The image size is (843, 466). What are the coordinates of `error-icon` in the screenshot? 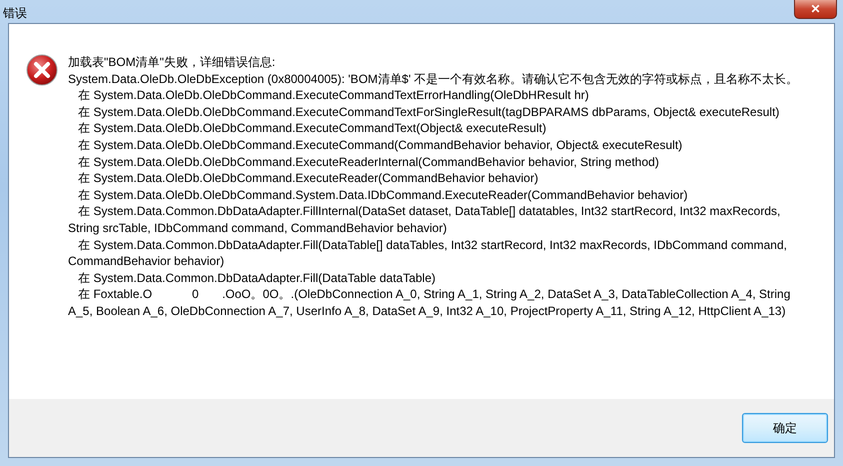 It's located at (42, 70).